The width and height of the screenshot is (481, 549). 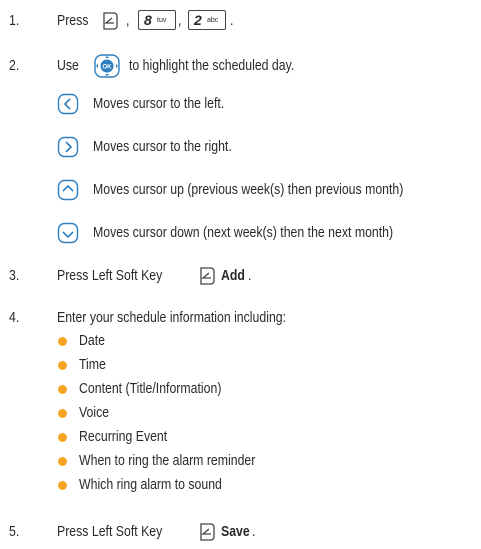 I want to click on nav-up-icon, so click(x=68, y=190).